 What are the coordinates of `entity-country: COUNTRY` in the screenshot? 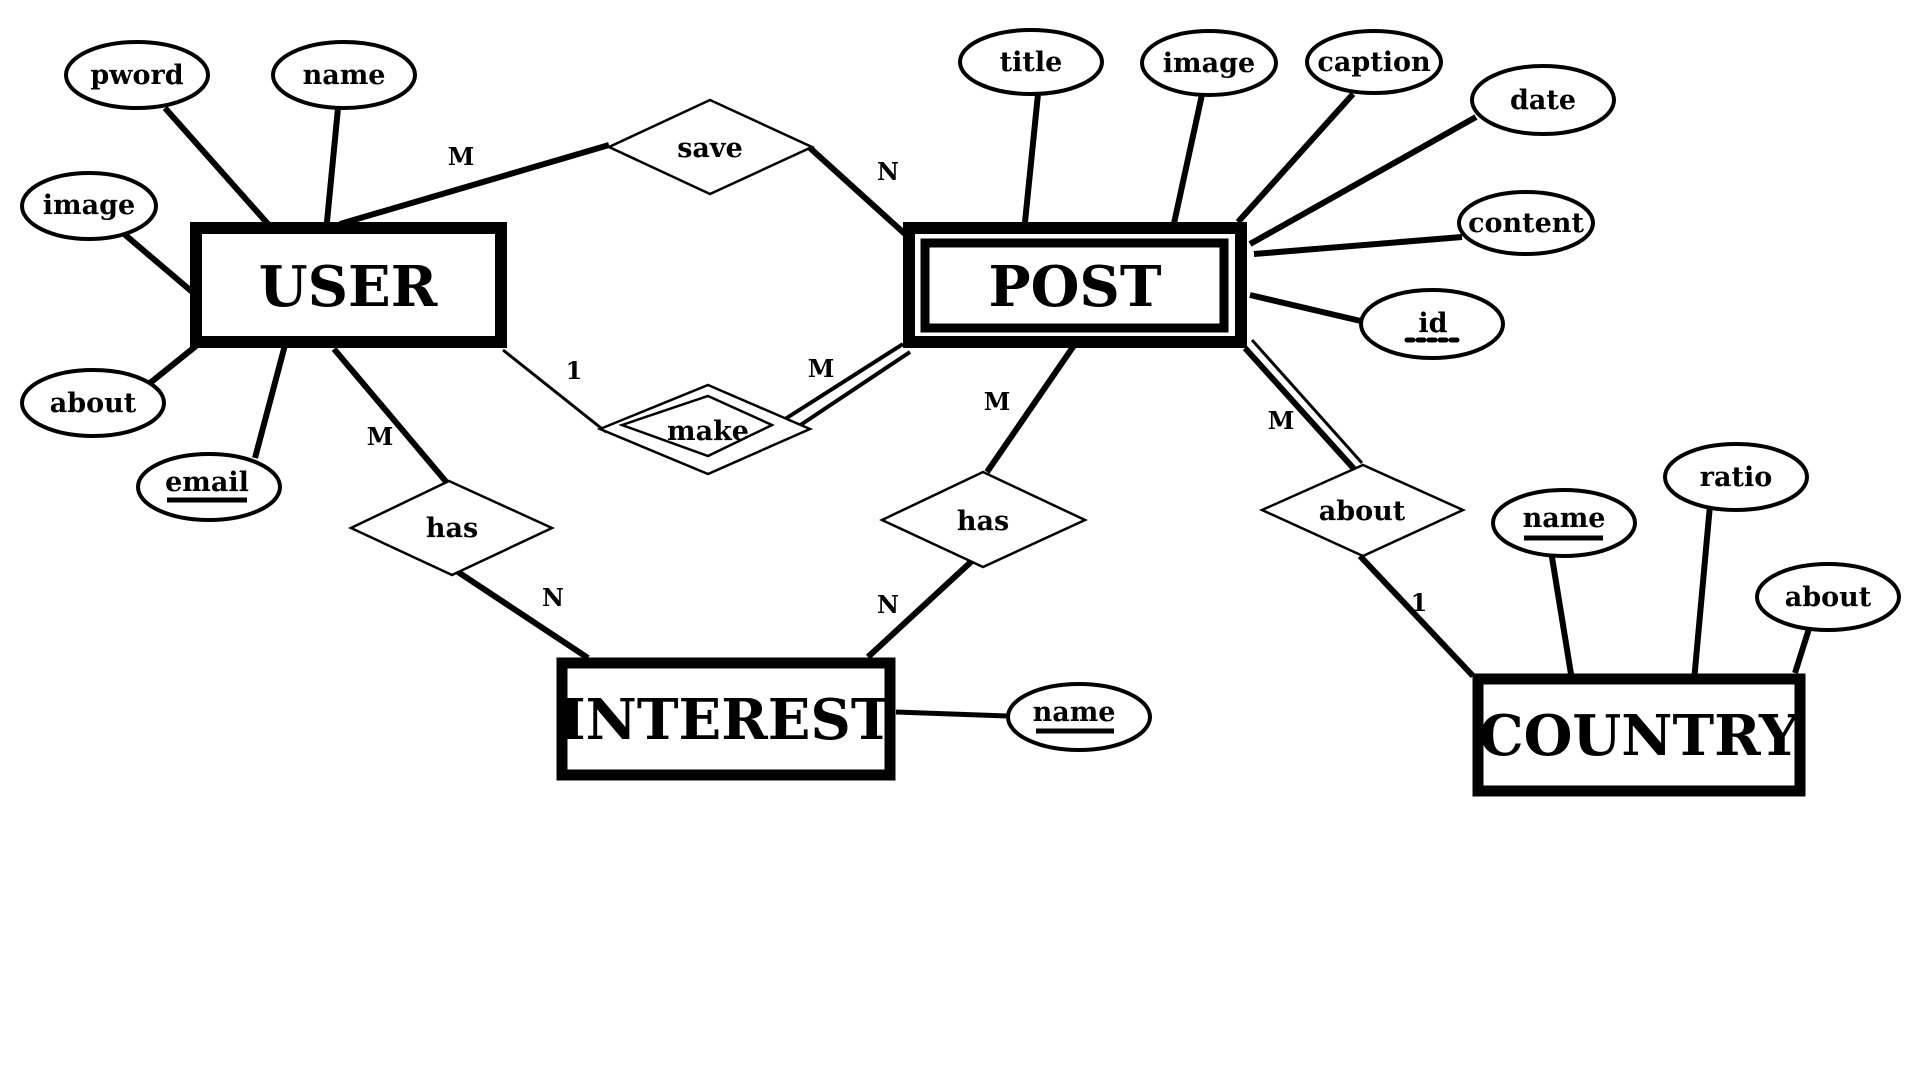 It's located at (1639, 735).